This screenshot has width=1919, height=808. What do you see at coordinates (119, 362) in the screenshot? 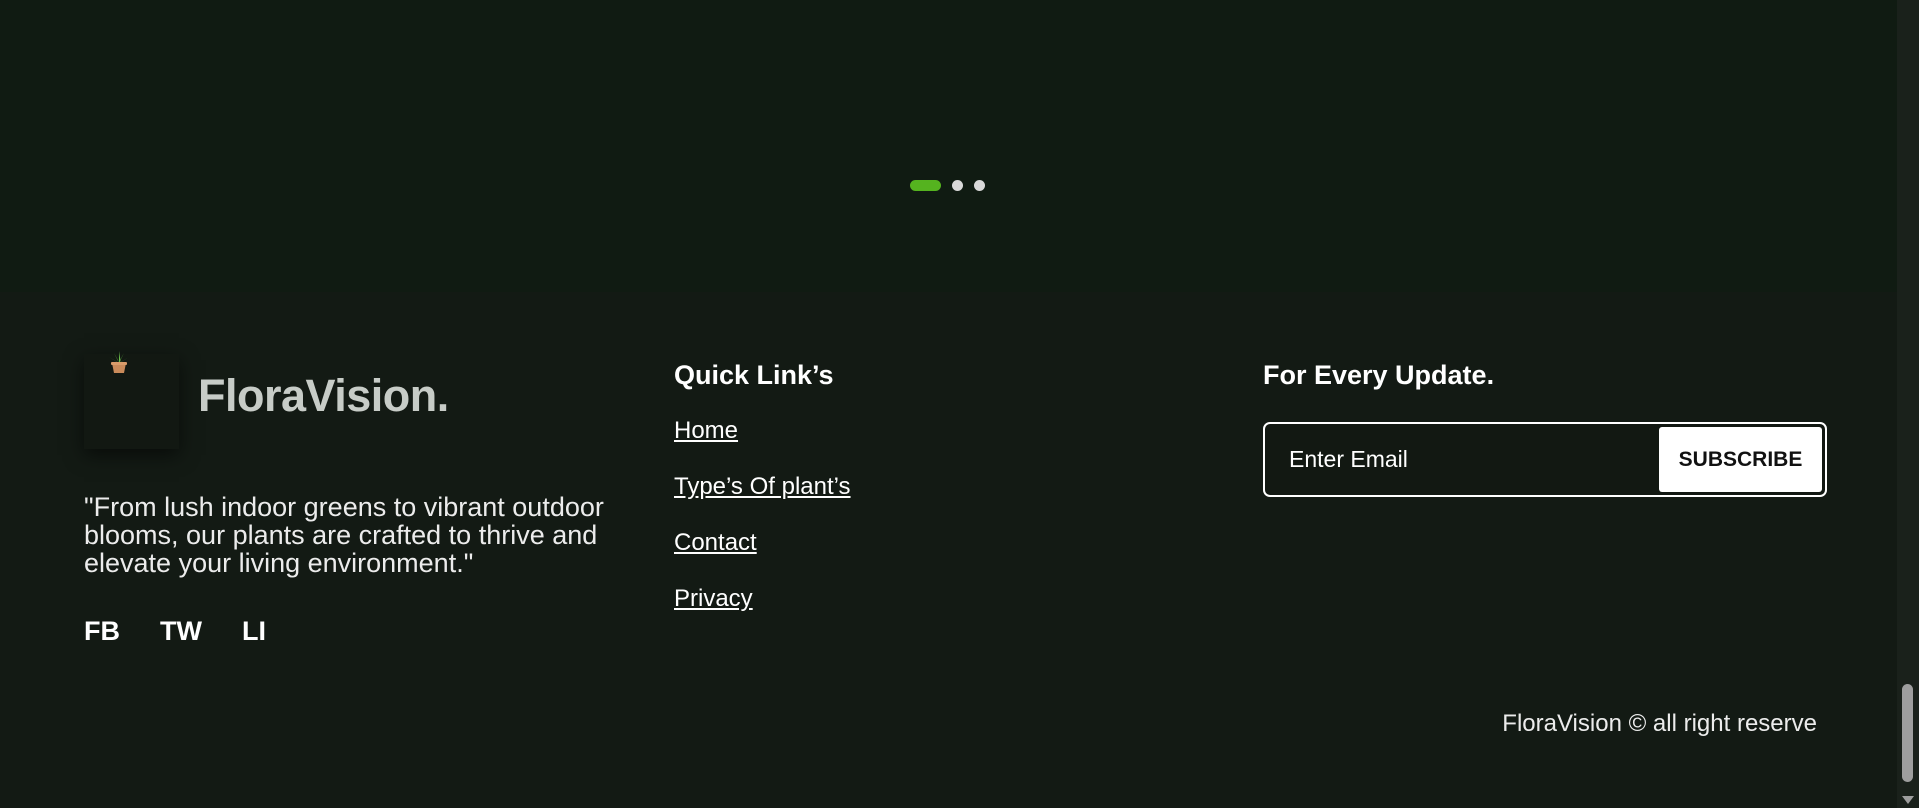
I see `potted-plant-icon` at bounding box center [119, 362].